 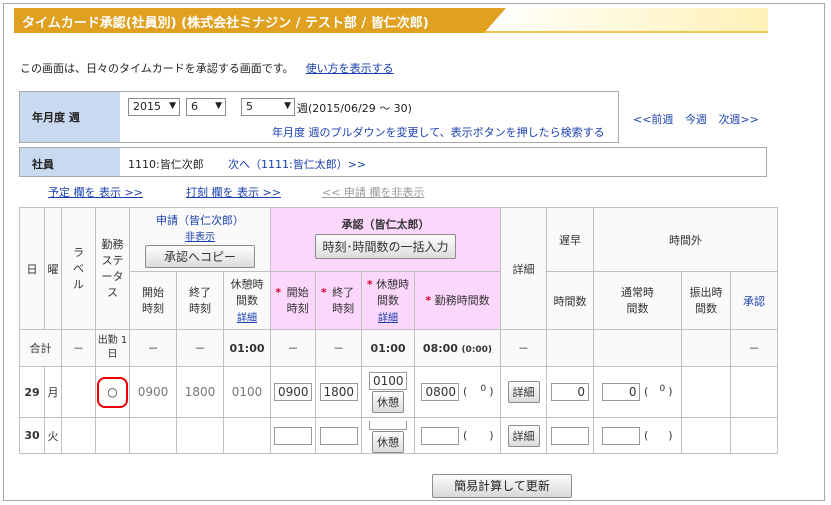 I want to click on title-bar: タイムカード承認(社員別) (株式会社ミナジン / テスト部 / 皆仁次郎), so click(x=391, y=20).